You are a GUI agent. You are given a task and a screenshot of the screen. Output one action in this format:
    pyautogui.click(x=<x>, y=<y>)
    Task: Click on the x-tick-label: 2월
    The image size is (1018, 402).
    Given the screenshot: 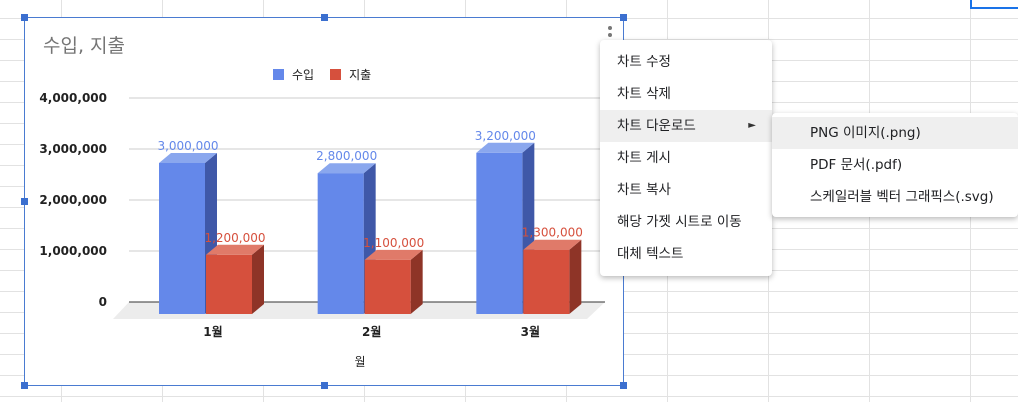 What is the action you would take?
    pyautogui.click(x=371, y=331)
    